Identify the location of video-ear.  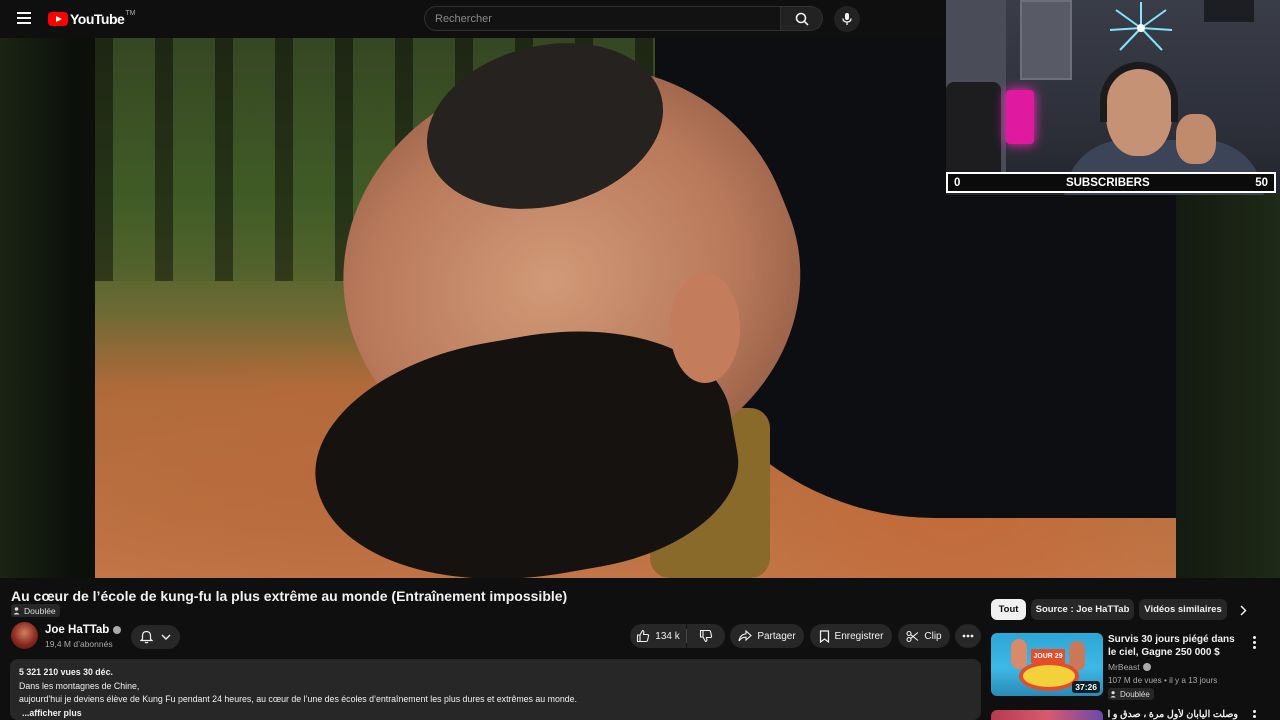
(705, 328).